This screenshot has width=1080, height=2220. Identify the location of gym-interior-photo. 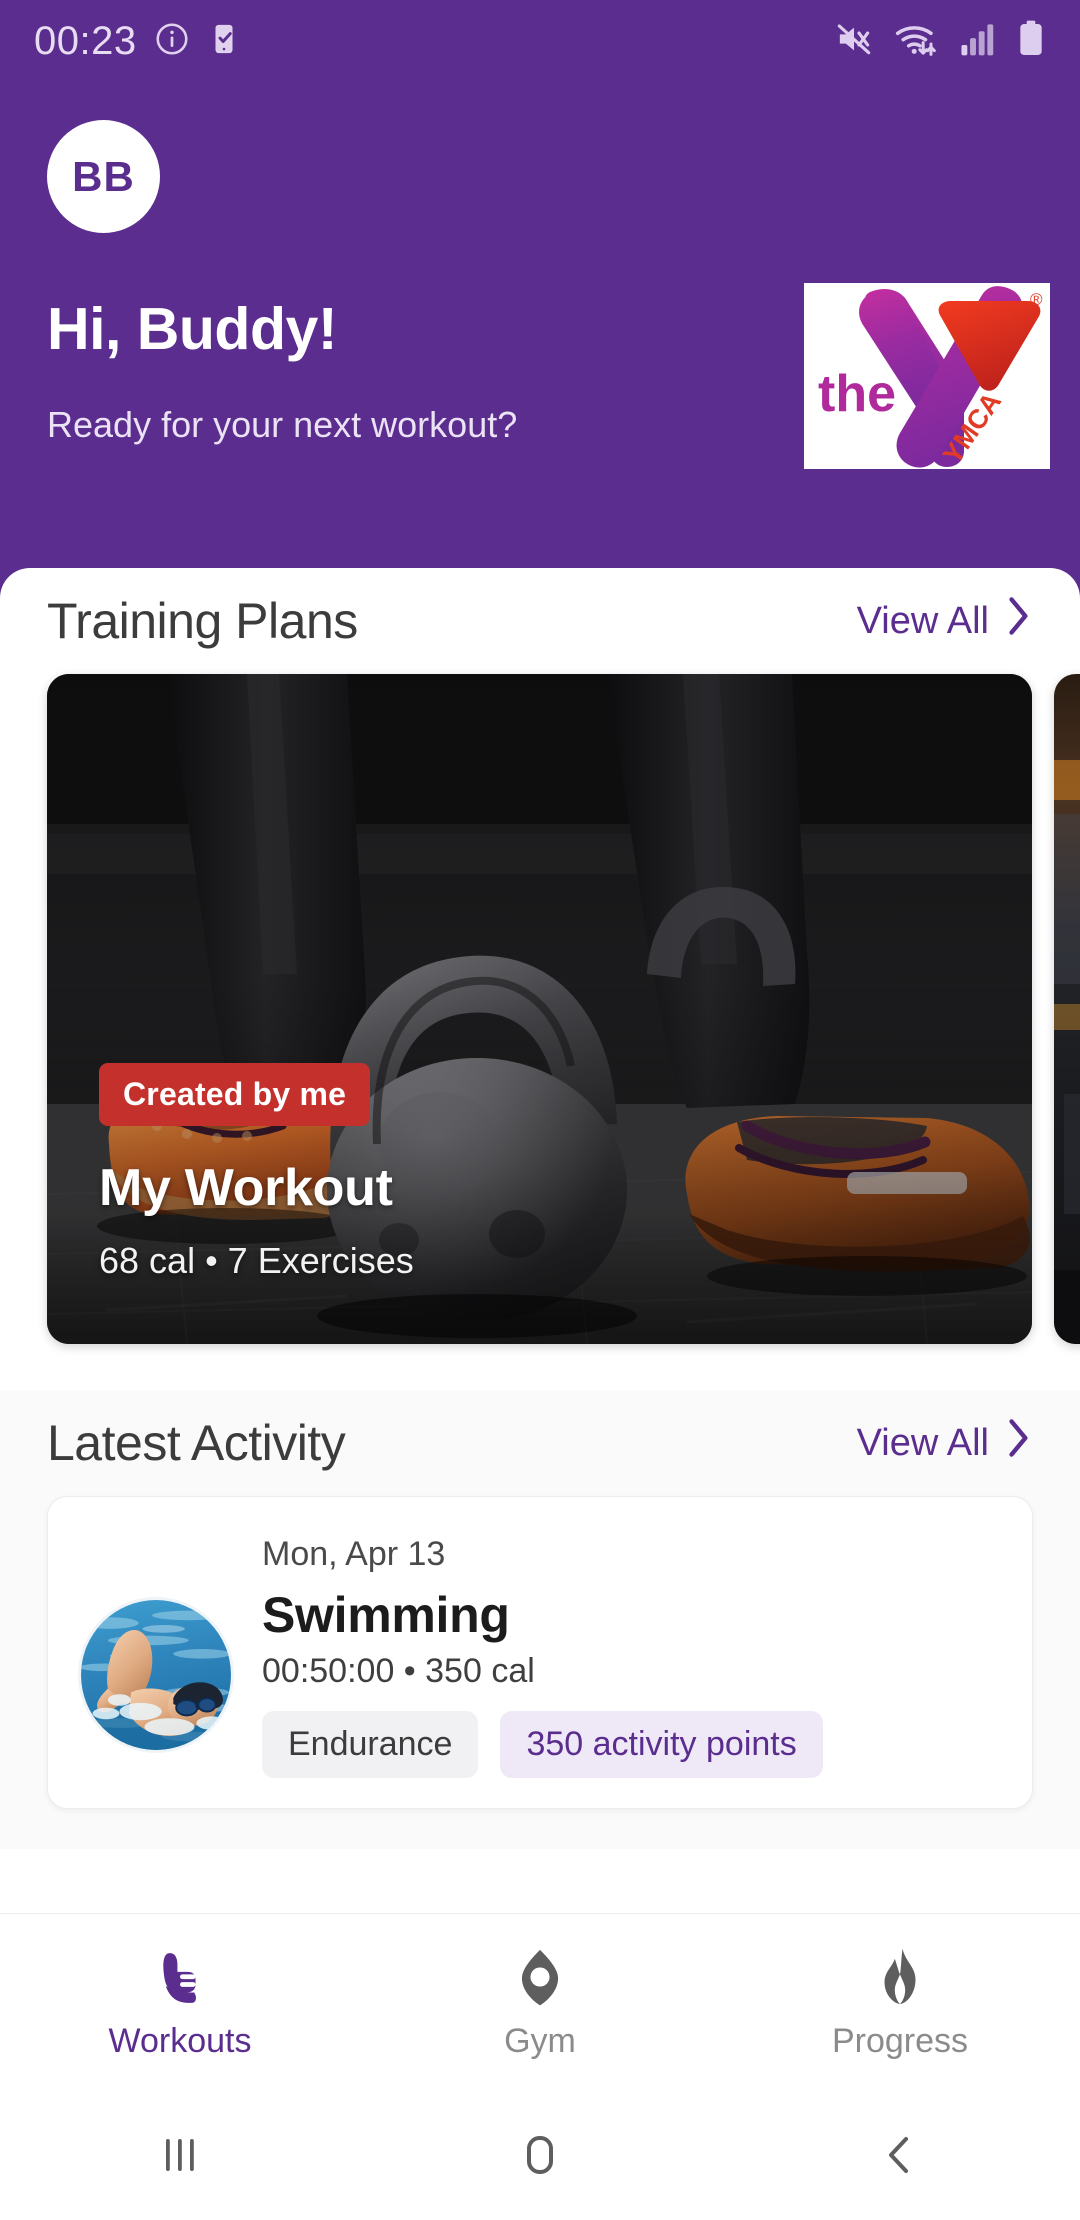
(1067, 1009).